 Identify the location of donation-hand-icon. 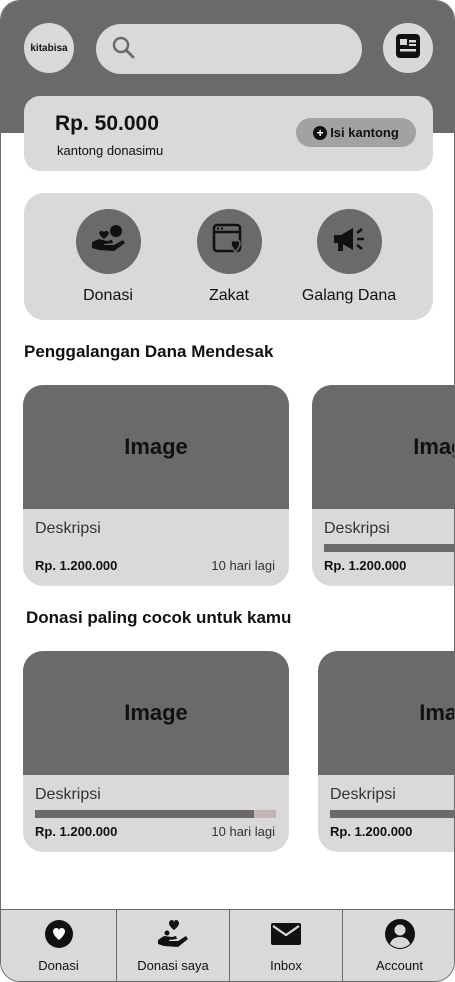
(108, 241).